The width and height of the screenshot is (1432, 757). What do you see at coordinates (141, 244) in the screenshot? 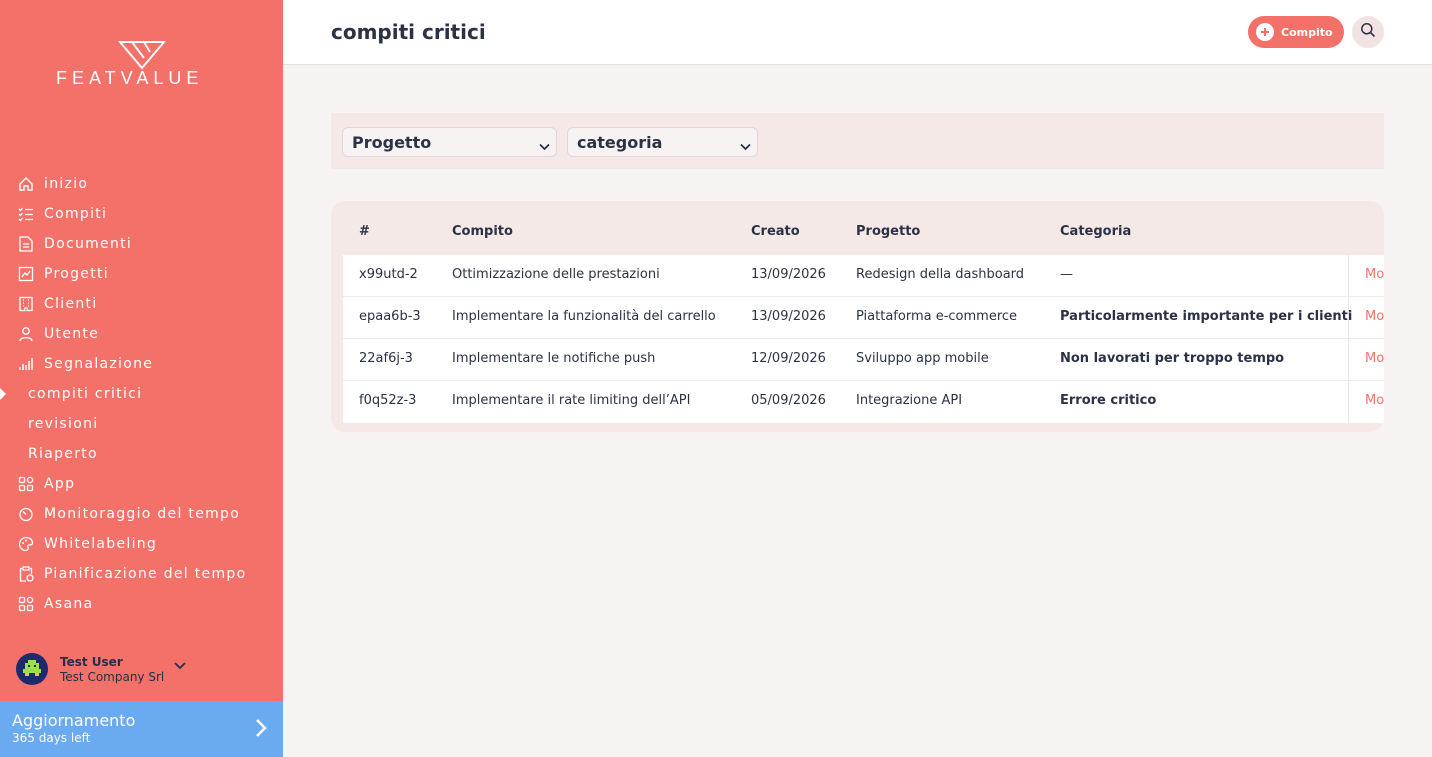
I see `sidebar-item-documenti: Documenti` at bounding box center [141, 244].